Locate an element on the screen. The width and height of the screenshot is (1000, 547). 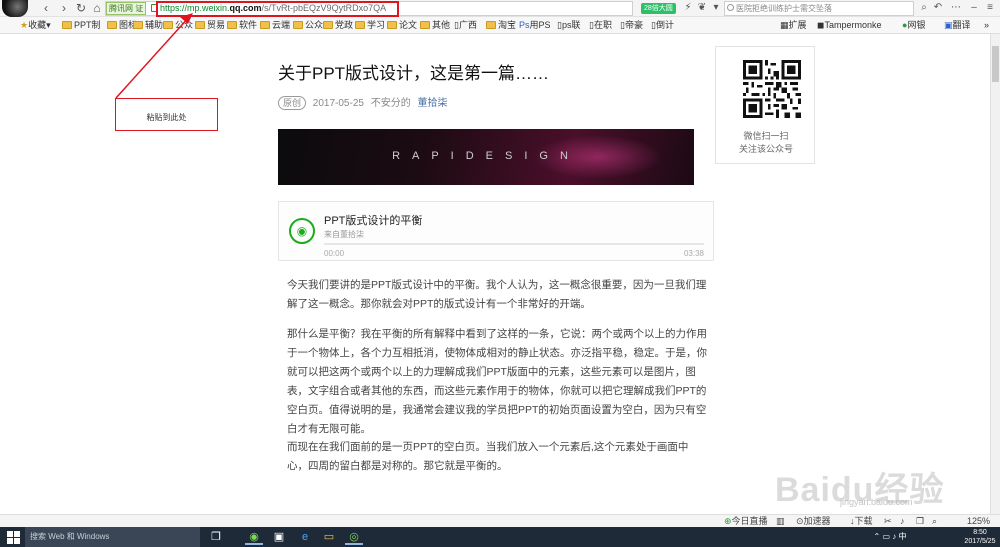
article-banner-image: RAPIDESIGN is located at coordinates (486, 157).